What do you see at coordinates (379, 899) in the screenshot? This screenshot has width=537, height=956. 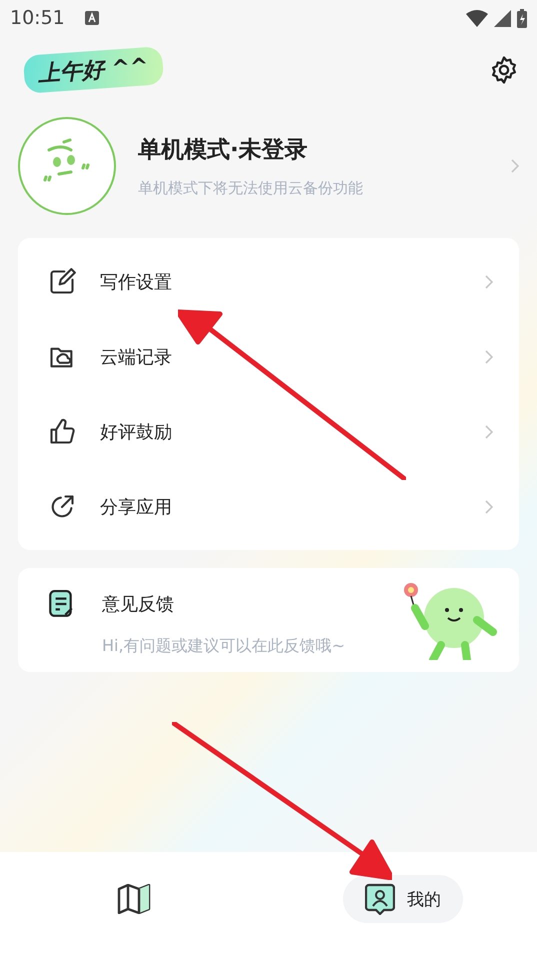 I see `person-badge-icon` at bounding box center [379, 899].